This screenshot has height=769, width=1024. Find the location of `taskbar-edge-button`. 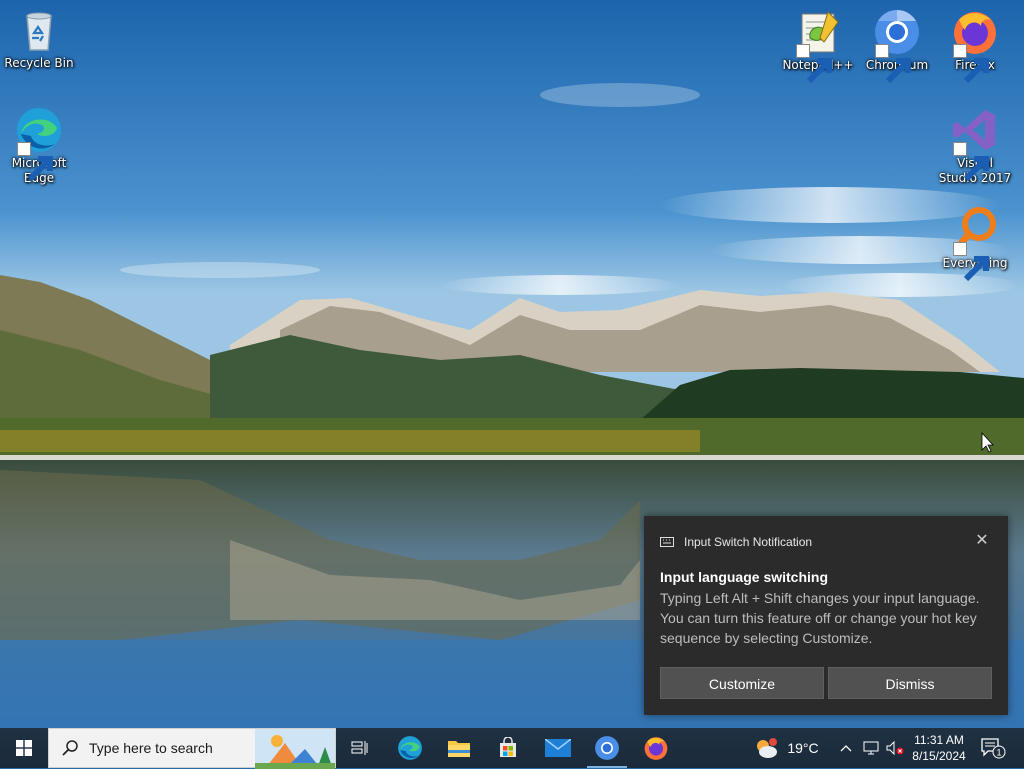

taskbar-edge-button is located at coordinates (410, 748).